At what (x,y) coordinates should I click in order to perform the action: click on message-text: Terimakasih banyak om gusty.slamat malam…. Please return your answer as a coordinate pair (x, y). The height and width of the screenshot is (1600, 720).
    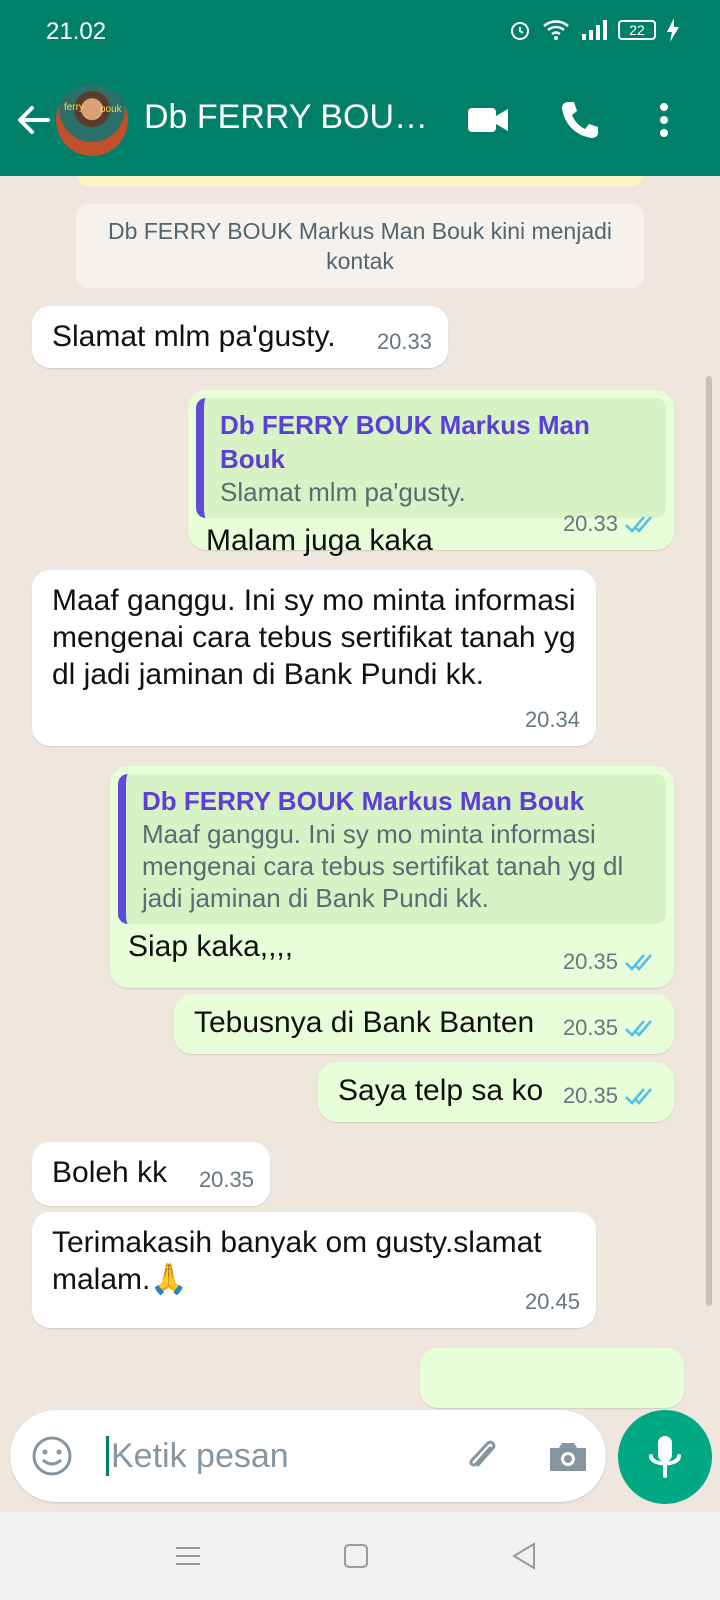
    Looking at the image, I should click on (297, 1261).